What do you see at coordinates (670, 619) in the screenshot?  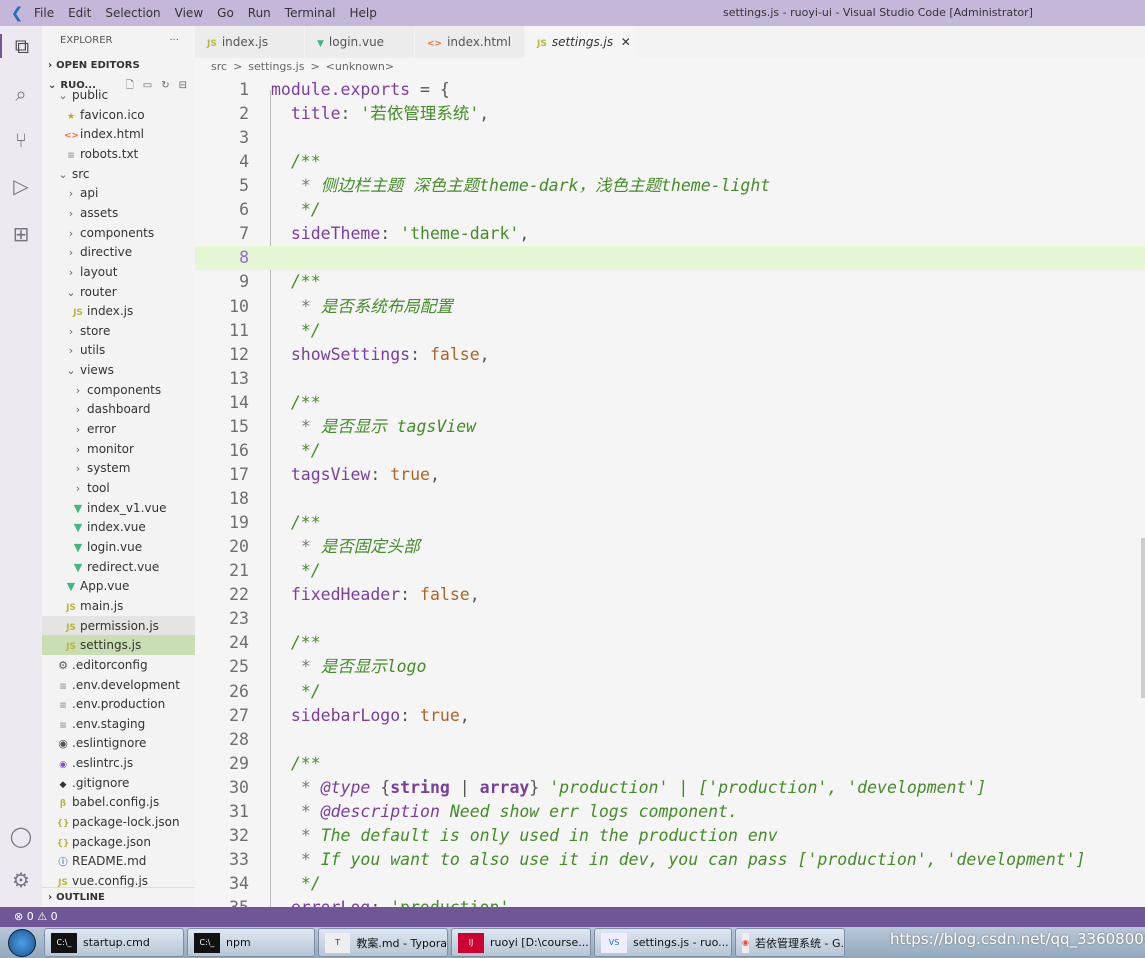 I see `code-line: 23` at bounding box center [670, 619].